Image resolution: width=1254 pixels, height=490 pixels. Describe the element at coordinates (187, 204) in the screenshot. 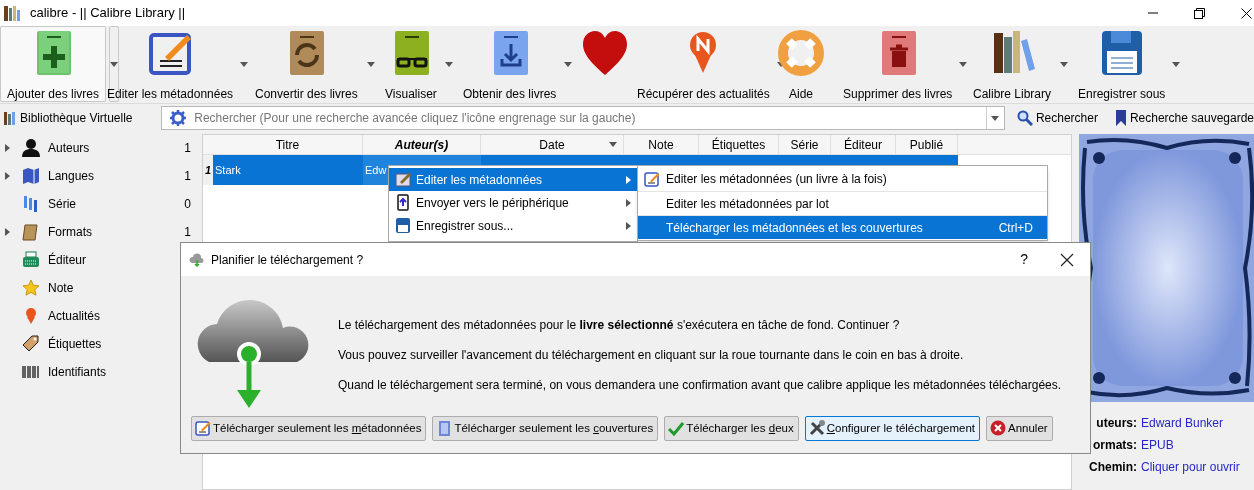

I see `item-count: 0` at that location.